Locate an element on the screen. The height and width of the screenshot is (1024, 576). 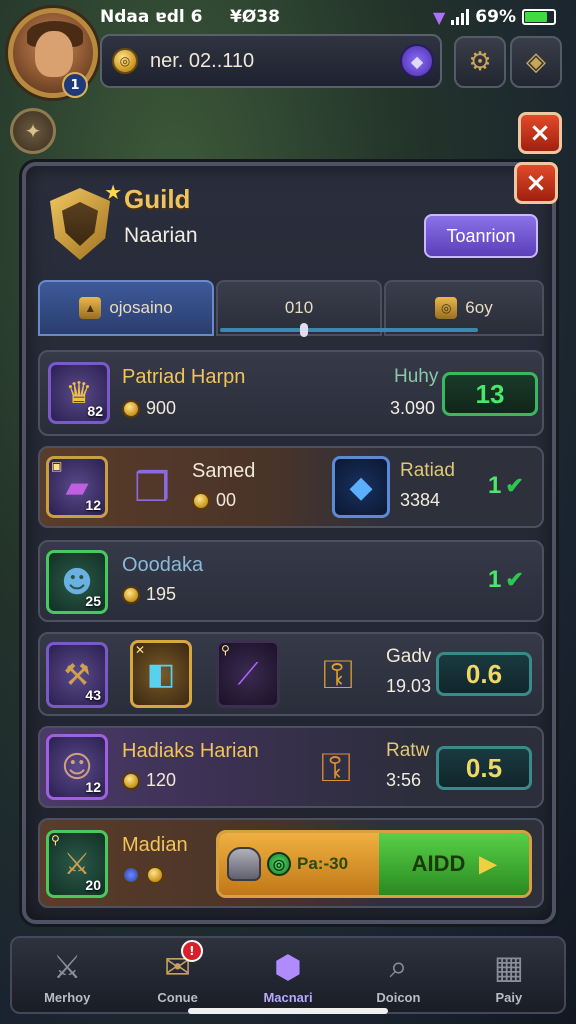
home-indicator is located at coordinates (288, 1011).